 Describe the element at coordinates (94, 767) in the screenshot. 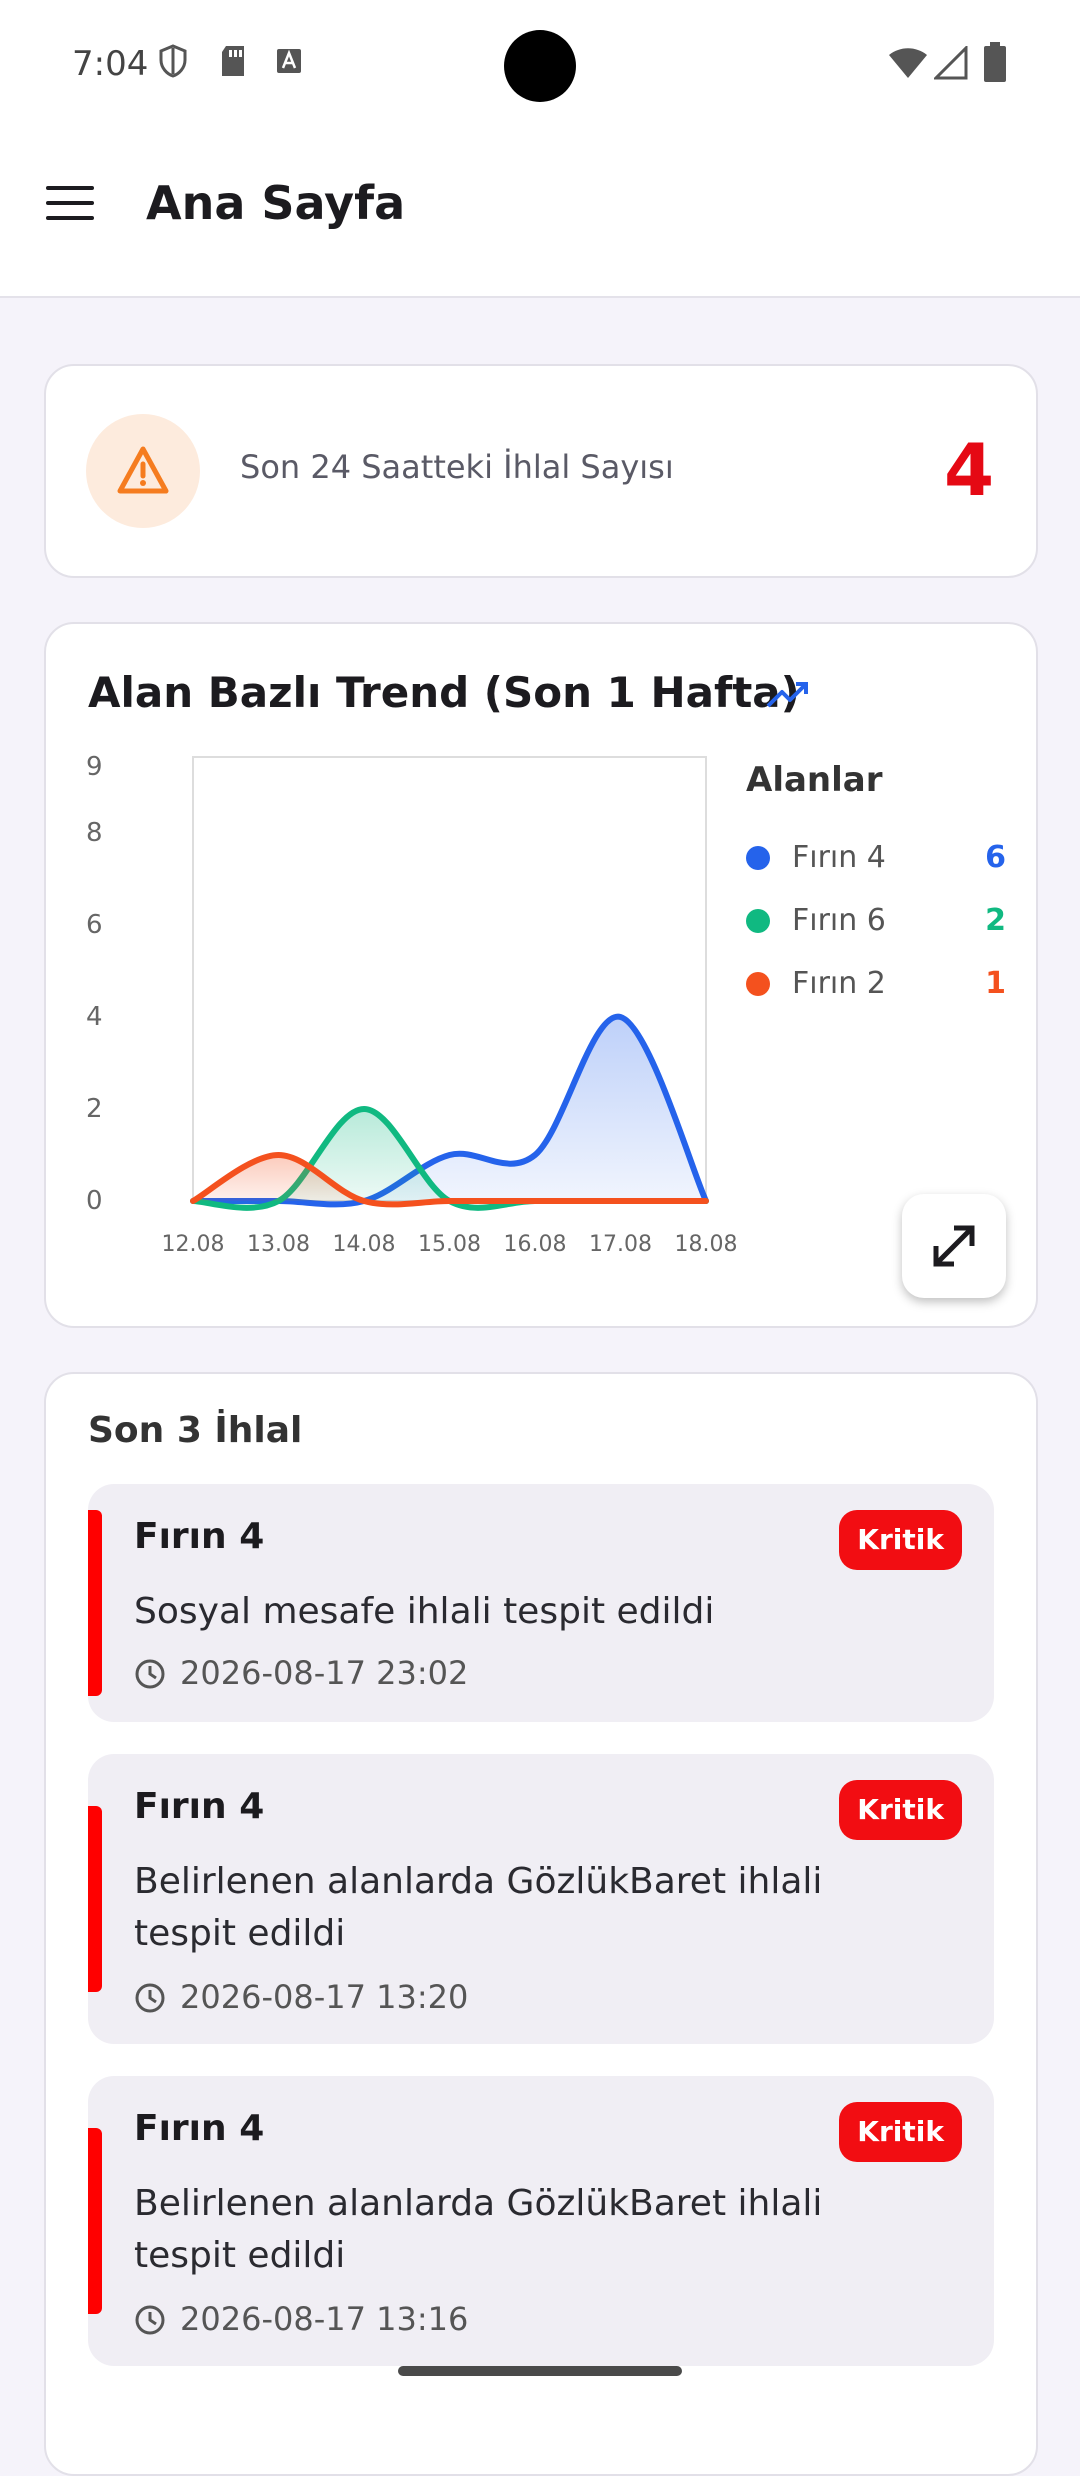

I see `y-tick-label: 9` at that location.